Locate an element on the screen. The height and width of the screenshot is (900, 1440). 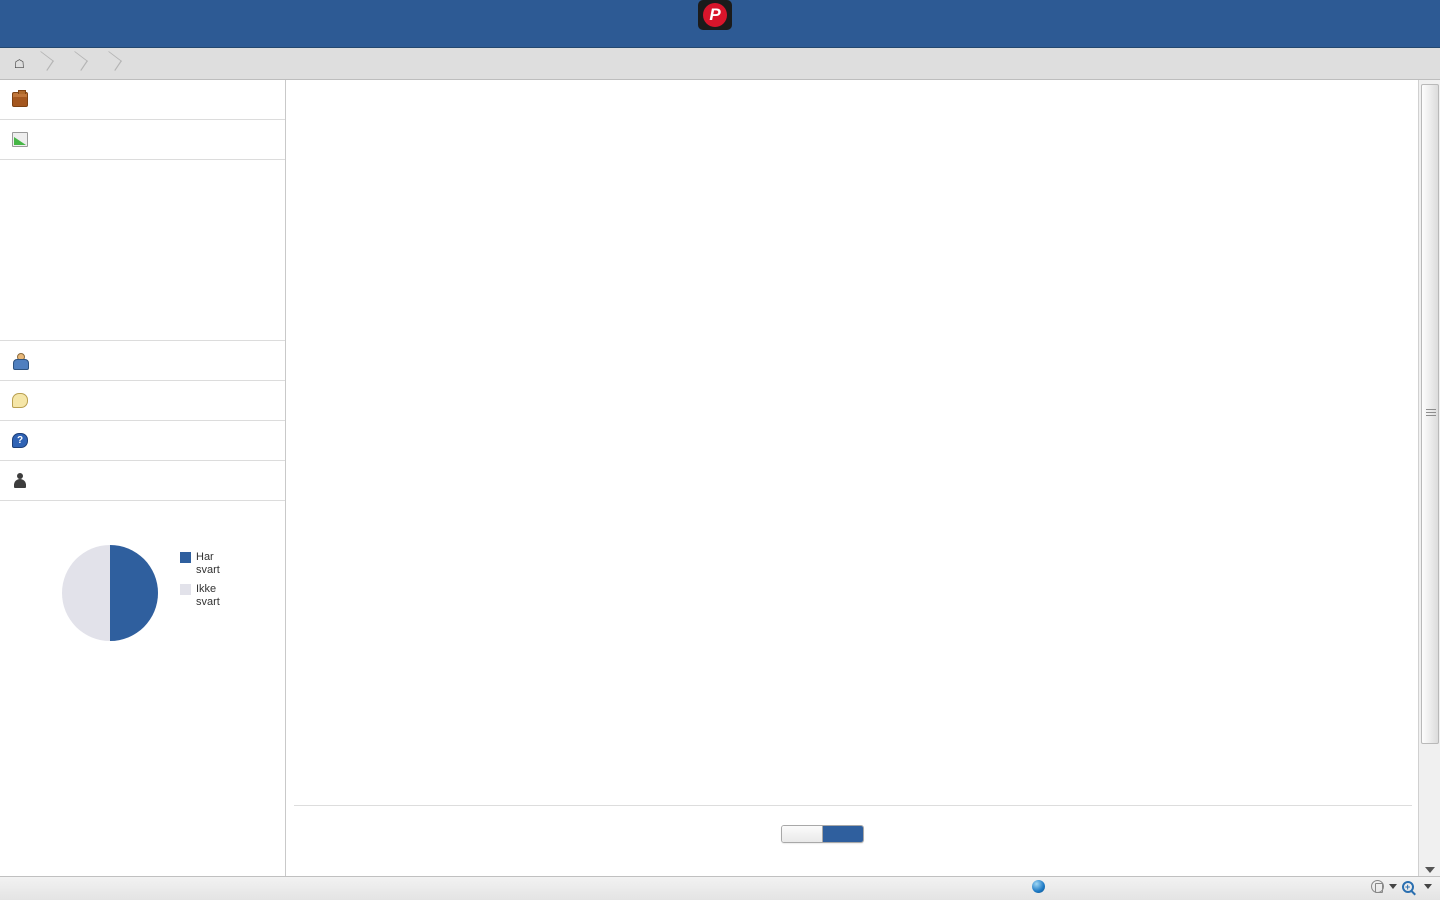
browser-status-bar: + is located at coordinates (720, 888).